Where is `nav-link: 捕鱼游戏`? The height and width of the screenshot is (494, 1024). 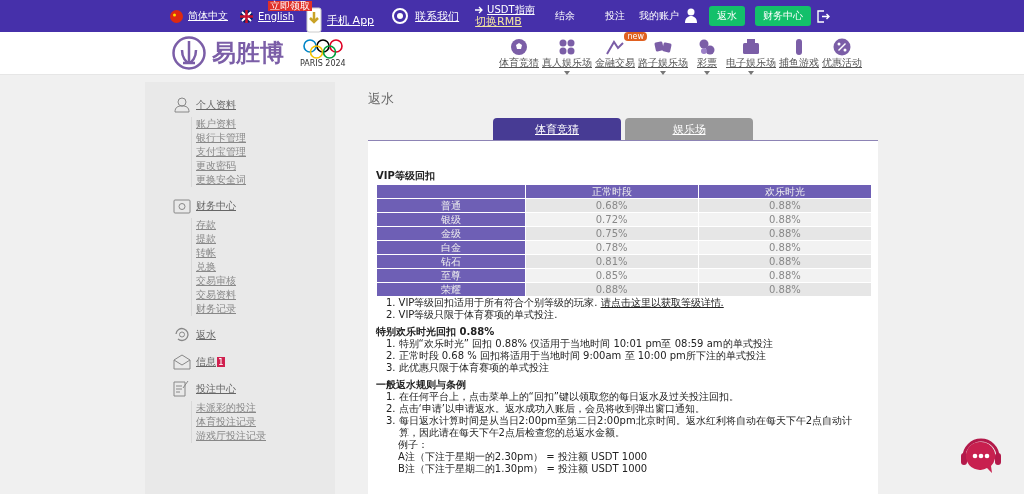 nav-link: 捕鱼游戏 is located at coordinates (799, 62).